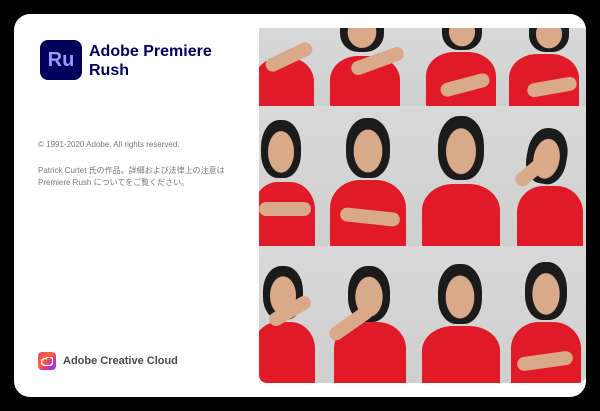  What do you see at coordinates (150, 61) in the screenshot?
I see `app-title: Adobe Premiere Rush` at bounding box center [150, 61].